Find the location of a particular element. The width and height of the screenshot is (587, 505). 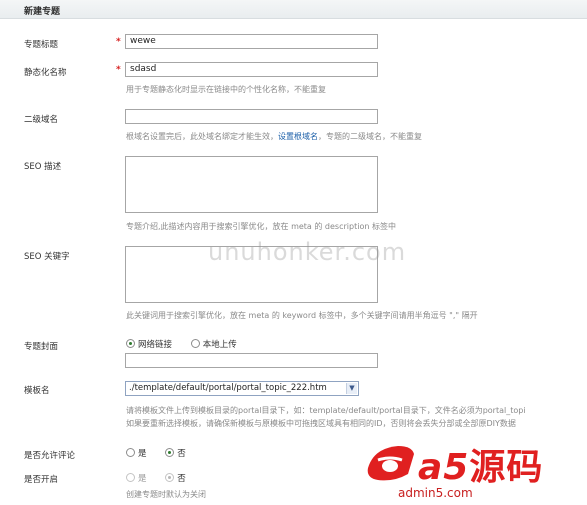

a5-logo: a5源码 admin5.com is located at coordinates (472, 468).